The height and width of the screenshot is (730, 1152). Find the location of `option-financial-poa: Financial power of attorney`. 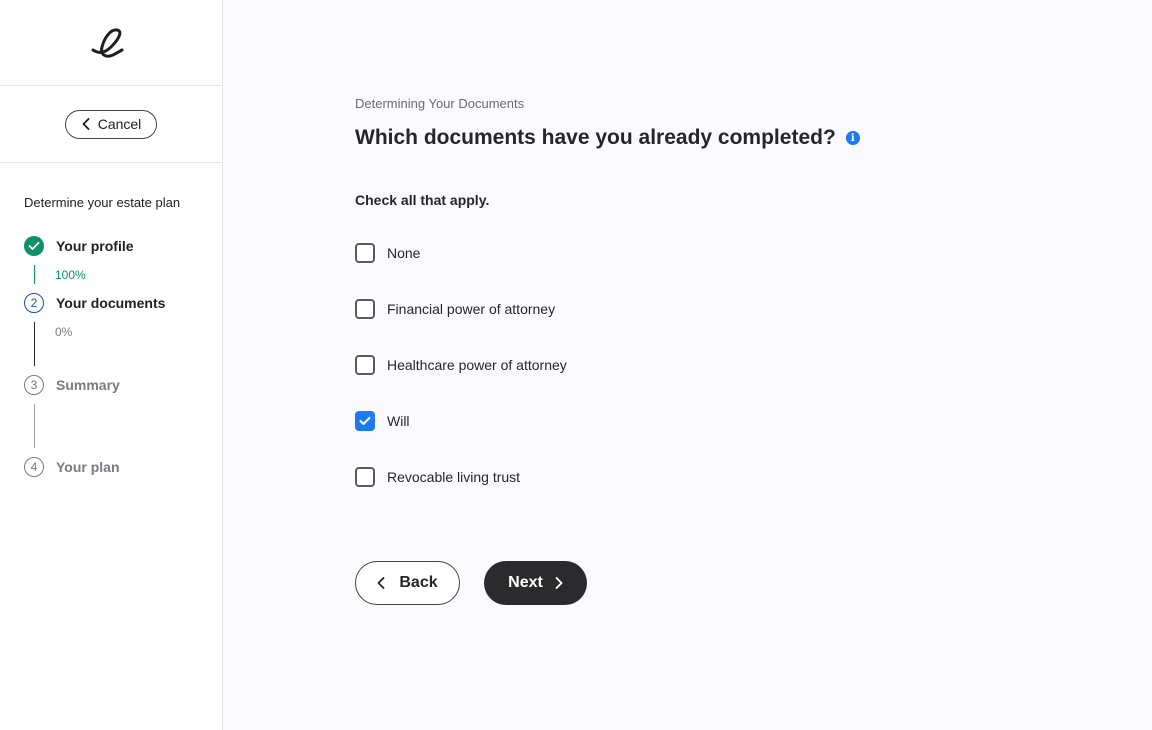

option-financial-poa: Financial power of attorney is located at coordinates (455, 309).